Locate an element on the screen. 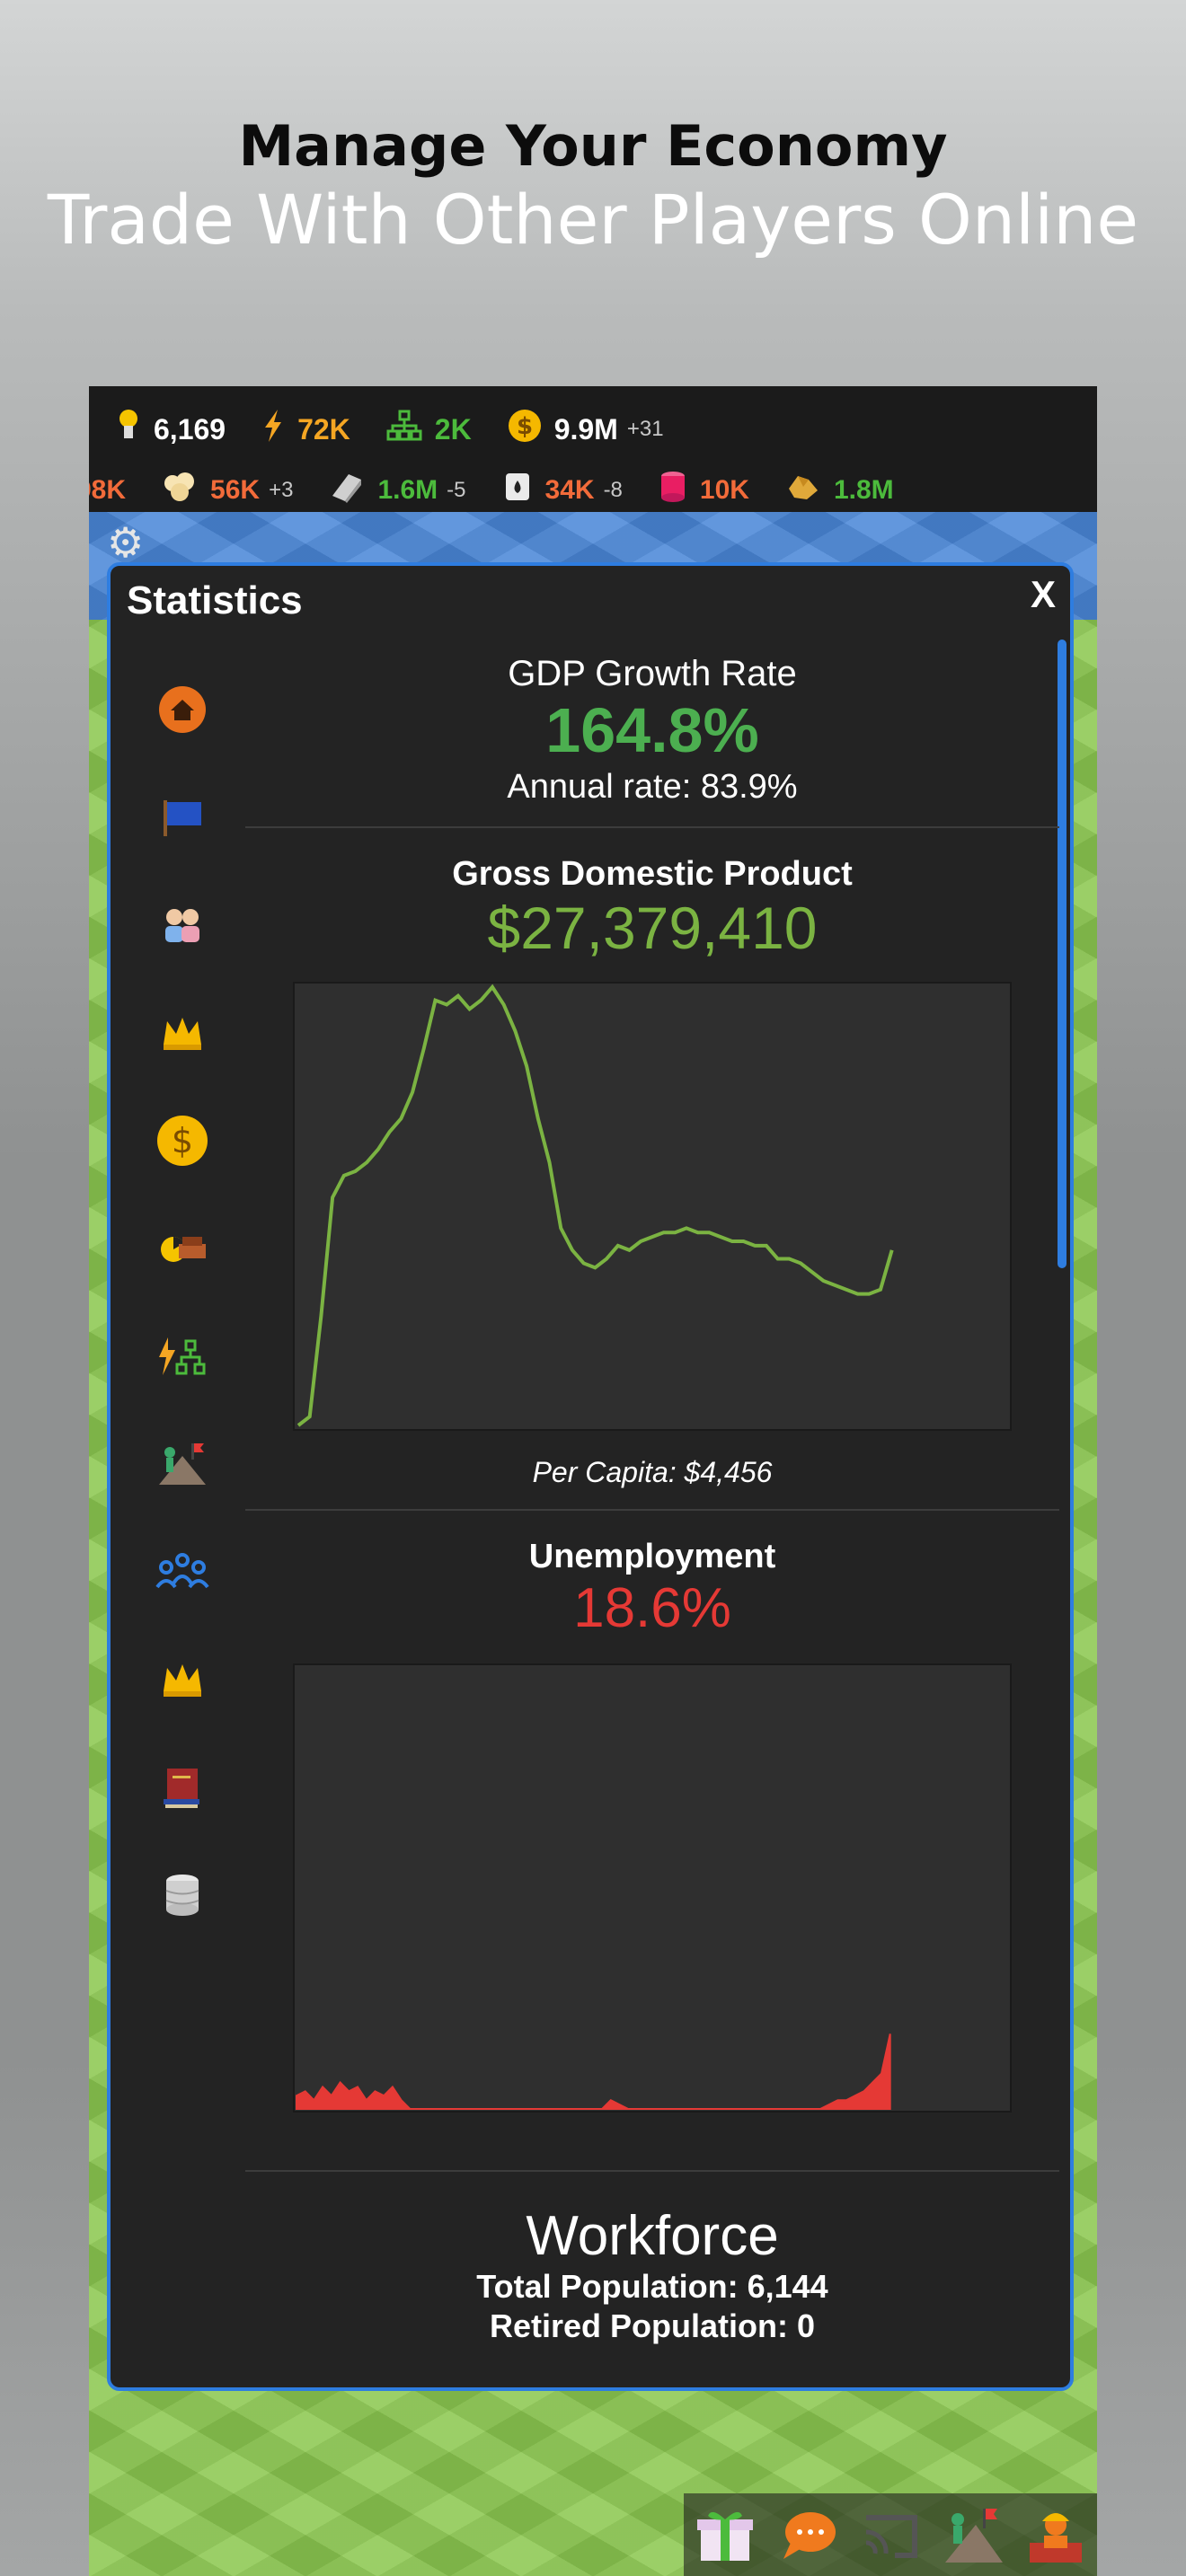 This screenshot has height=2576, width=1186. gdp-growth-value: 164.8% is located at coordinates (652, 730).